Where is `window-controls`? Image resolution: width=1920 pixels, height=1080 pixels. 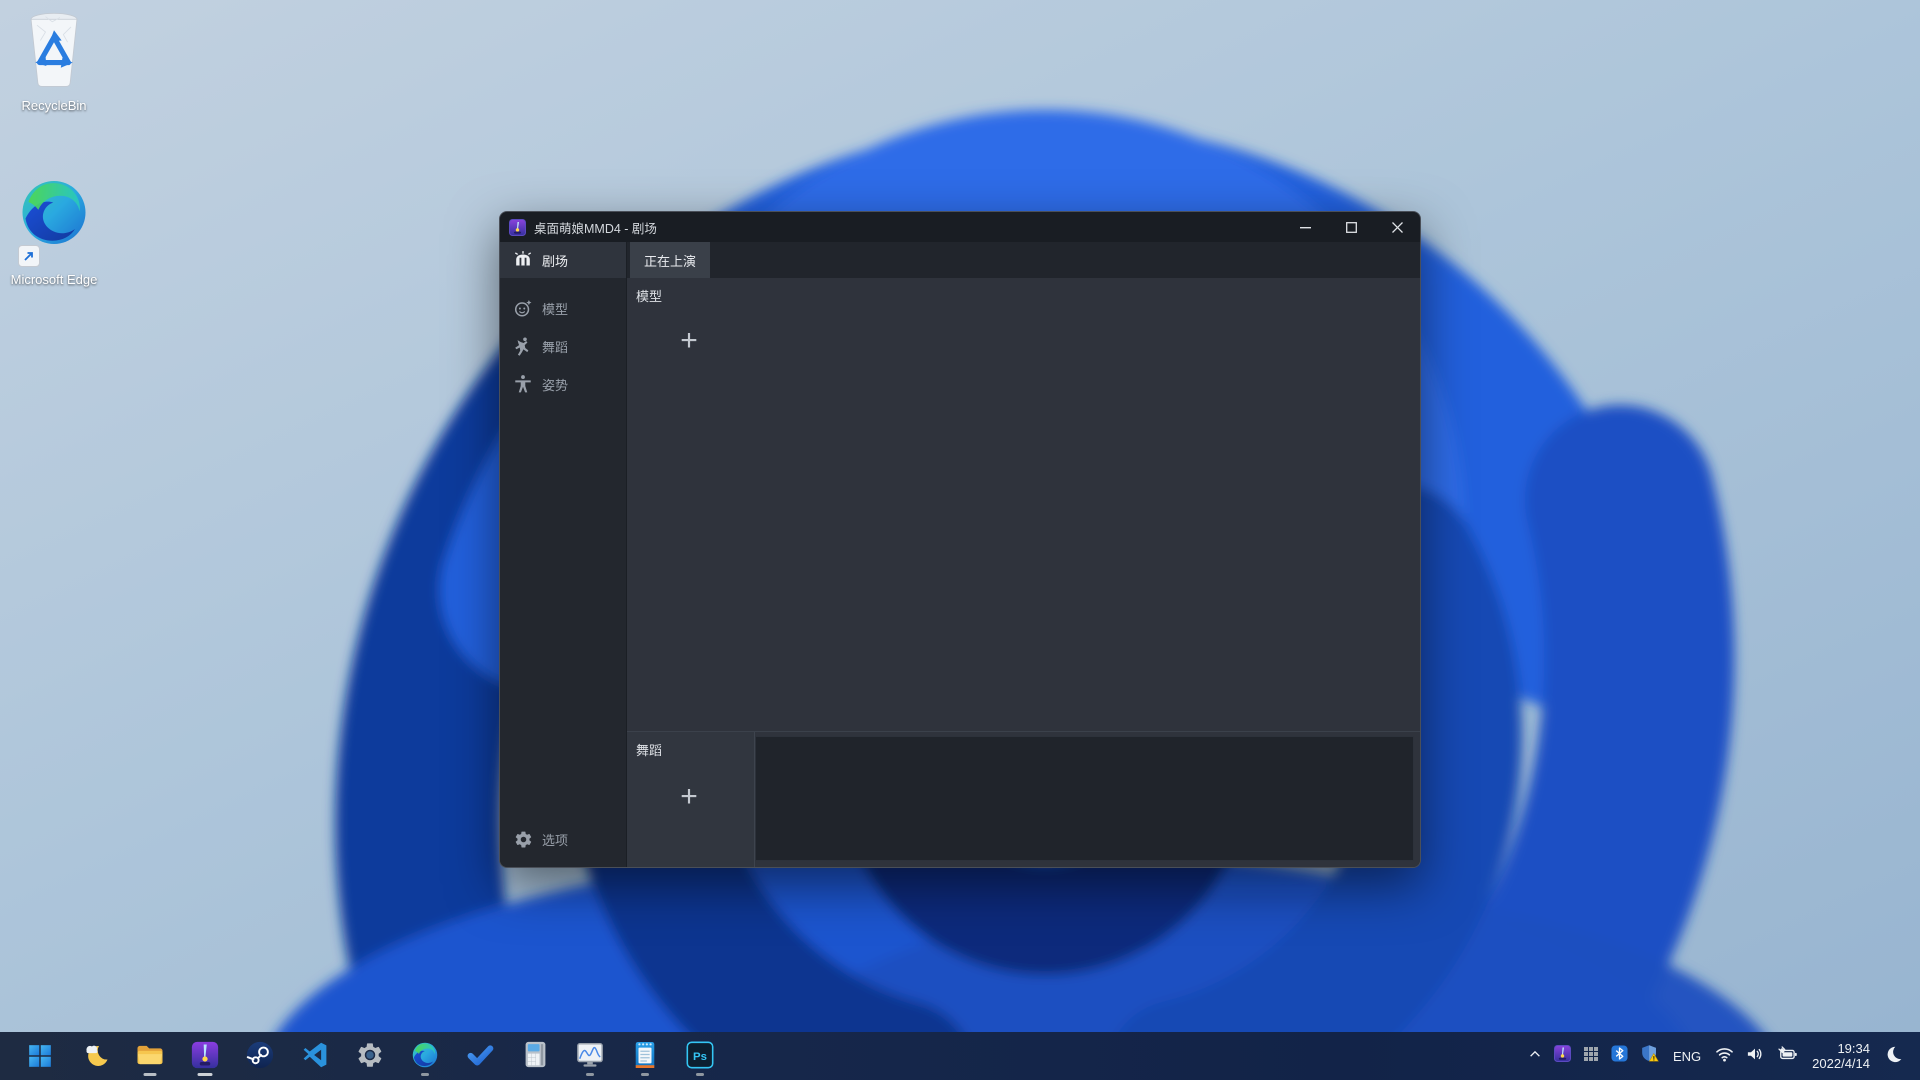
window-controls is located at coordinates (1351, 227).